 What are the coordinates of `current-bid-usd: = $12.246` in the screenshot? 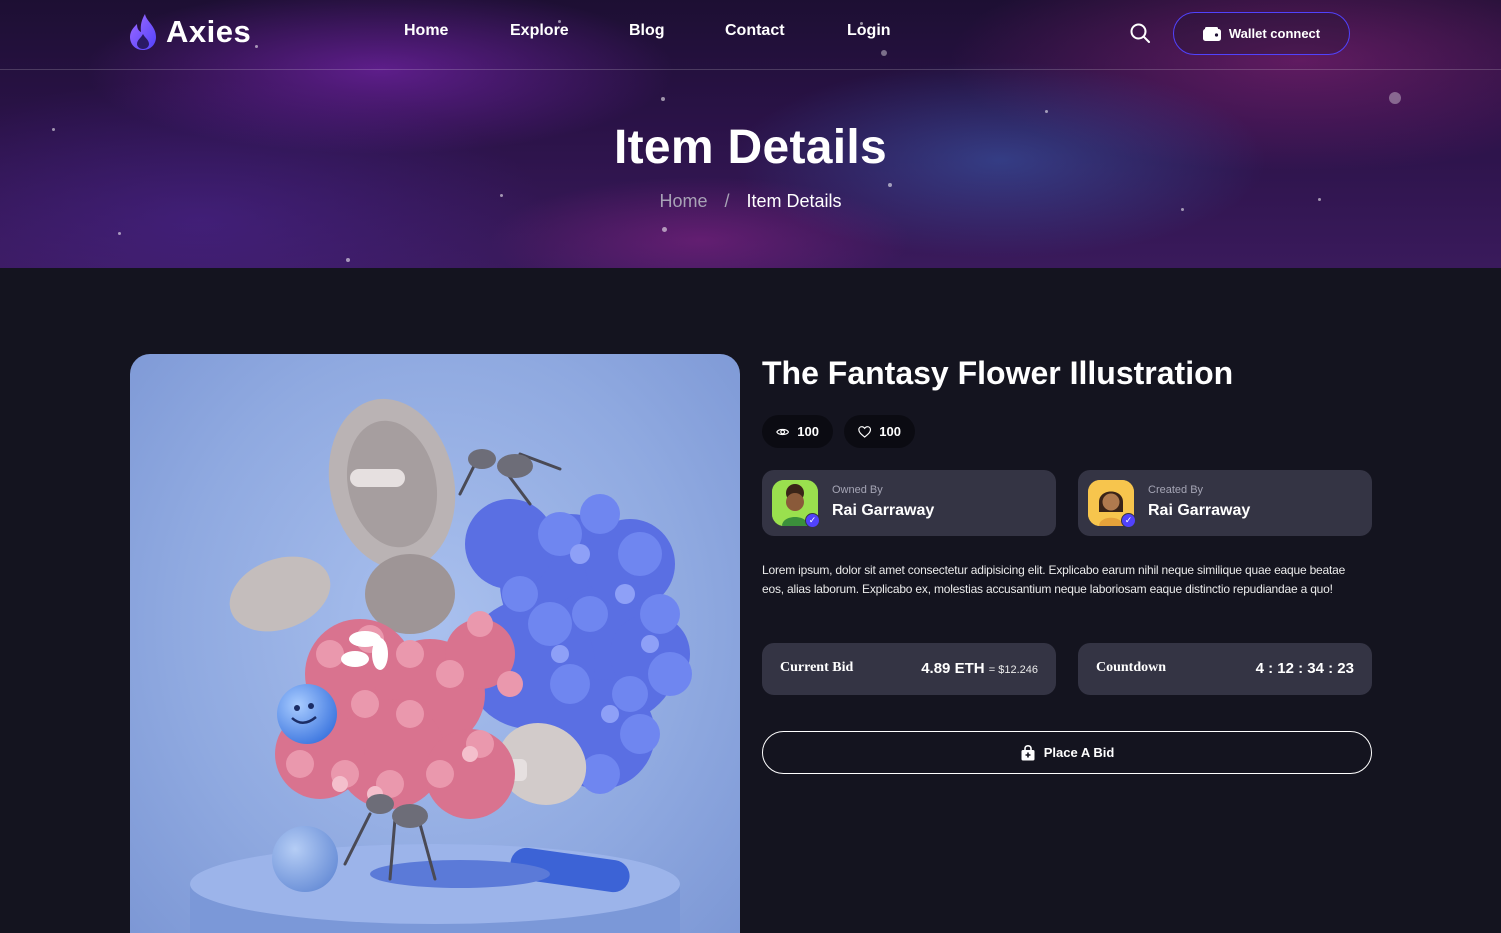 It's located at (1013, 670).